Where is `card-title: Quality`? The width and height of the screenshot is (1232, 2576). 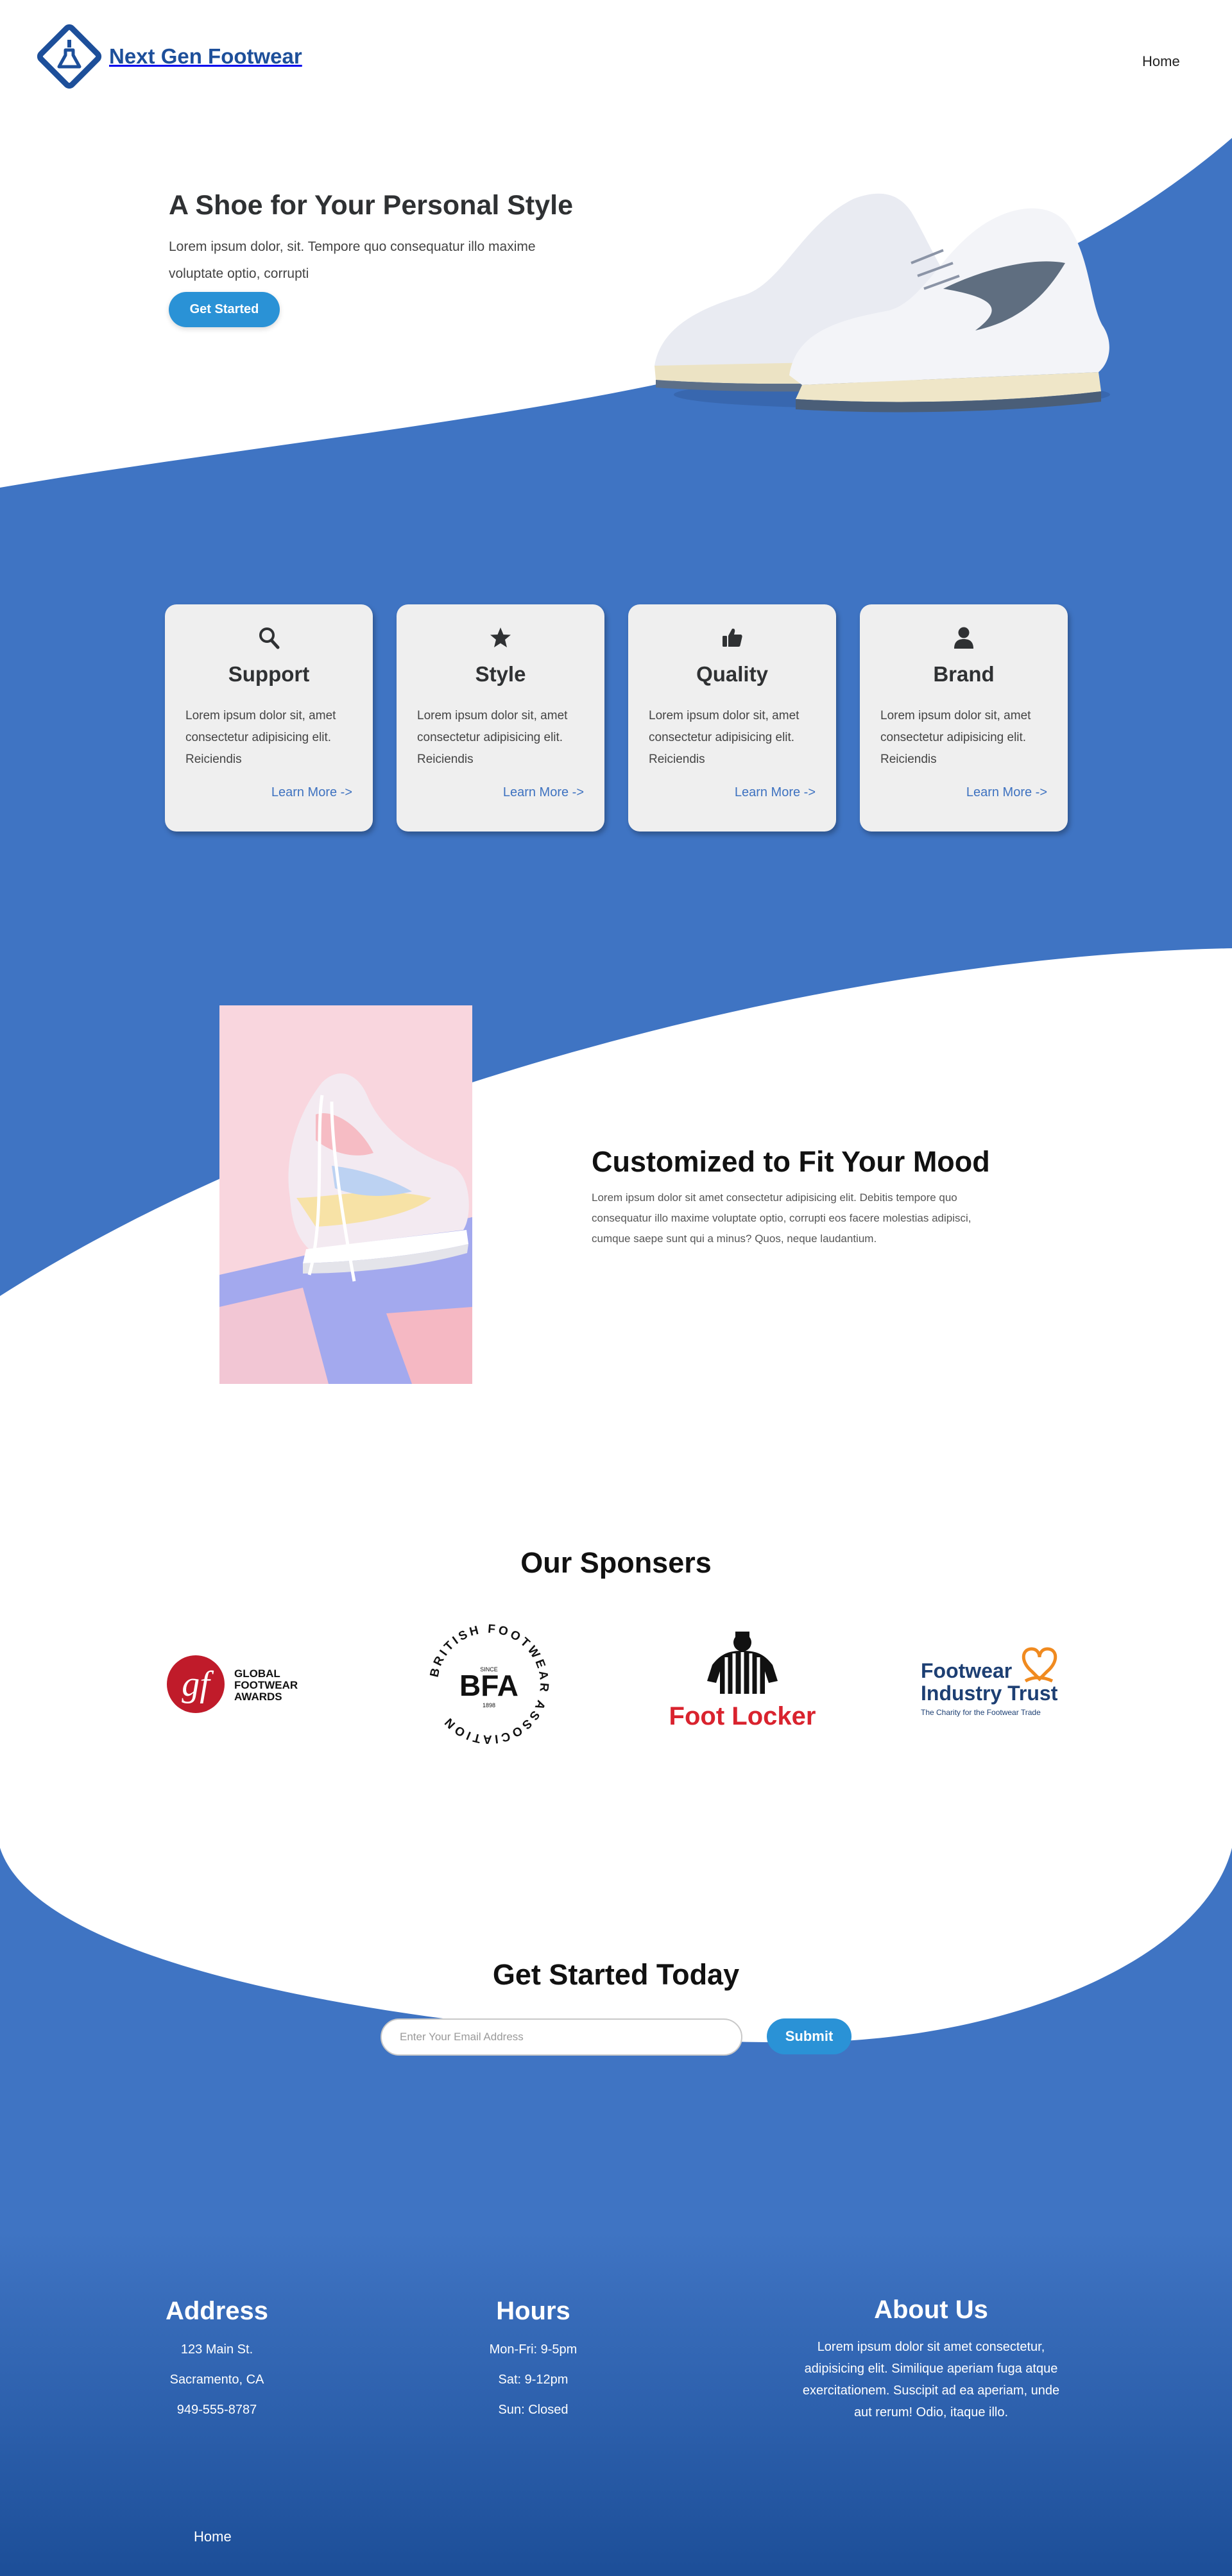 card-title: Quality is located at coordinates (732, 674).